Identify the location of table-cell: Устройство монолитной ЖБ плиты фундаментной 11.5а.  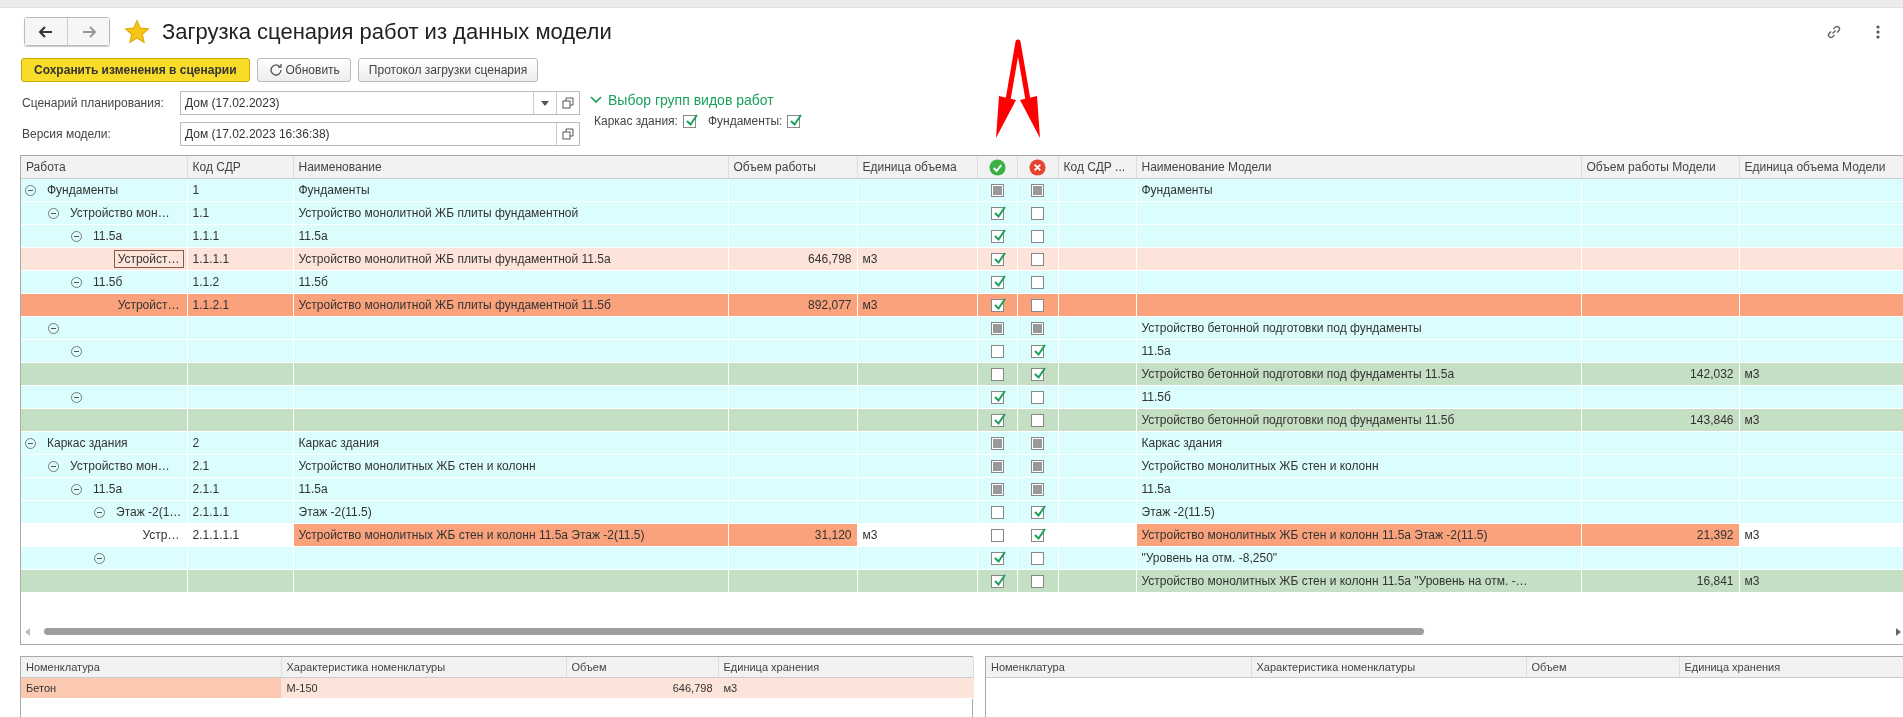
(454, 259).